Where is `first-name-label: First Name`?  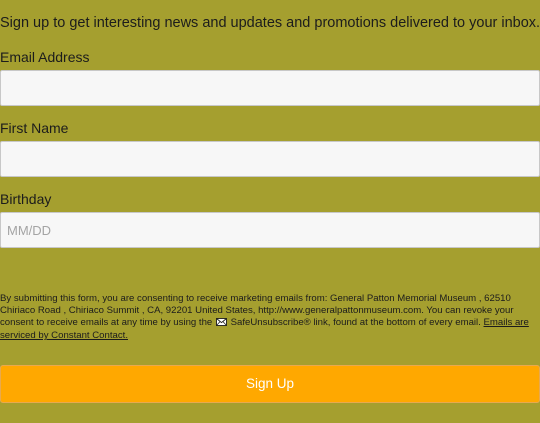 first-name-label: First Name is located at coordinates (34, 128).